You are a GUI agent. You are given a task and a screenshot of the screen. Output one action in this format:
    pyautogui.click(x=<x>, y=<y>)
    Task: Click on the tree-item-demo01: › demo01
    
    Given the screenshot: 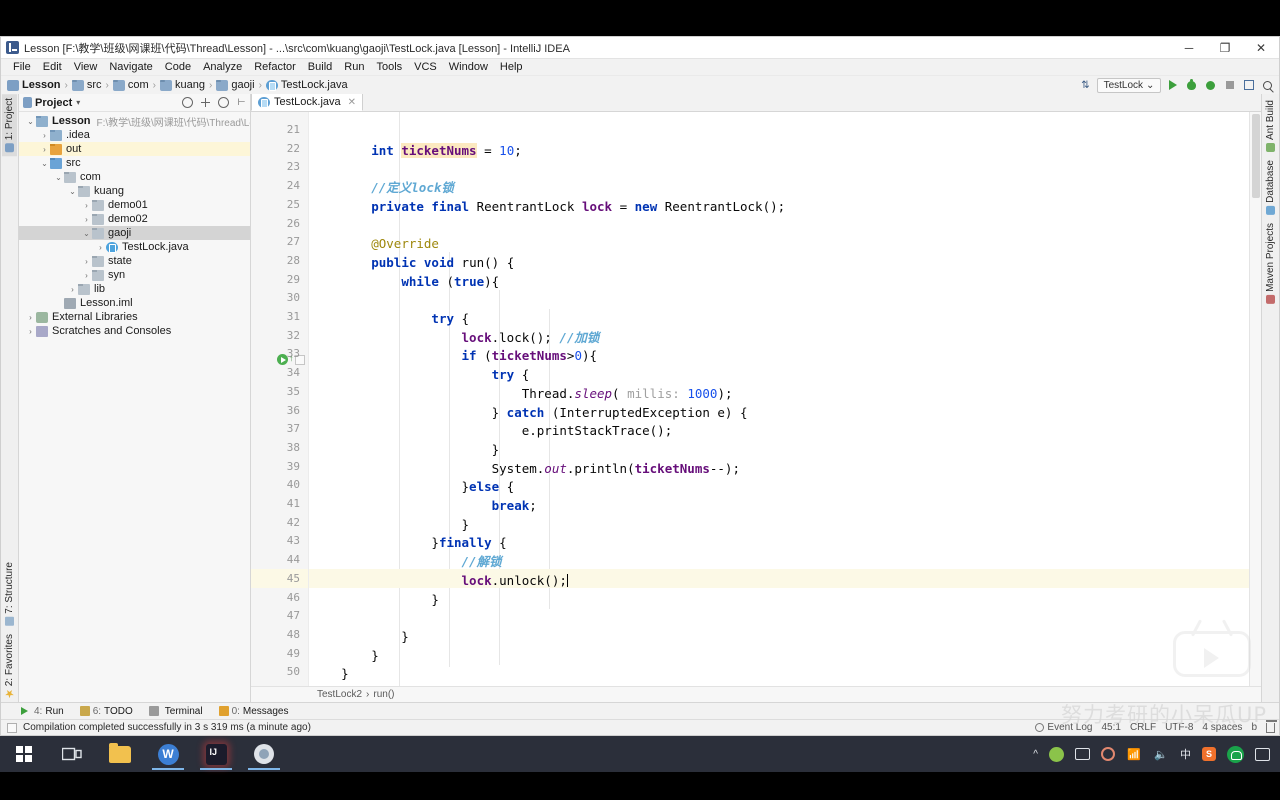 What is the action you would take?
    pyautogui.click(x=134, y=205)
    